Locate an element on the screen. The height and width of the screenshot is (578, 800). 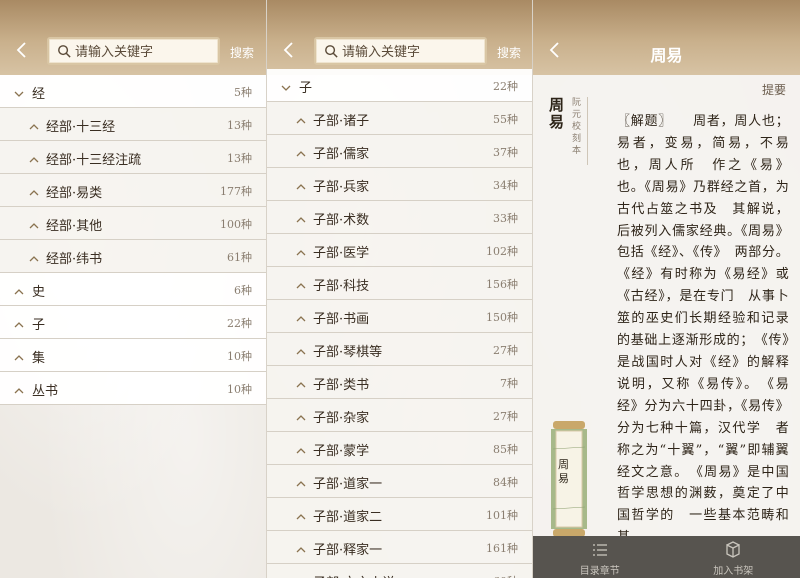
subcategory-row: 子部·科技 156种 is located at coordinates (399, 283).